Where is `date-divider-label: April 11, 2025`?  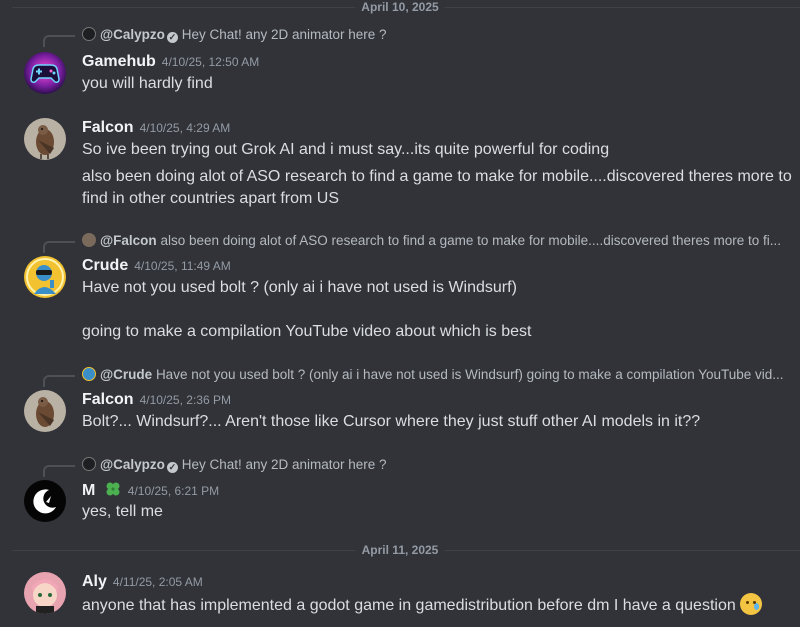 date-divider-label: April 11, 2025 is located at coordinates (400, 550).